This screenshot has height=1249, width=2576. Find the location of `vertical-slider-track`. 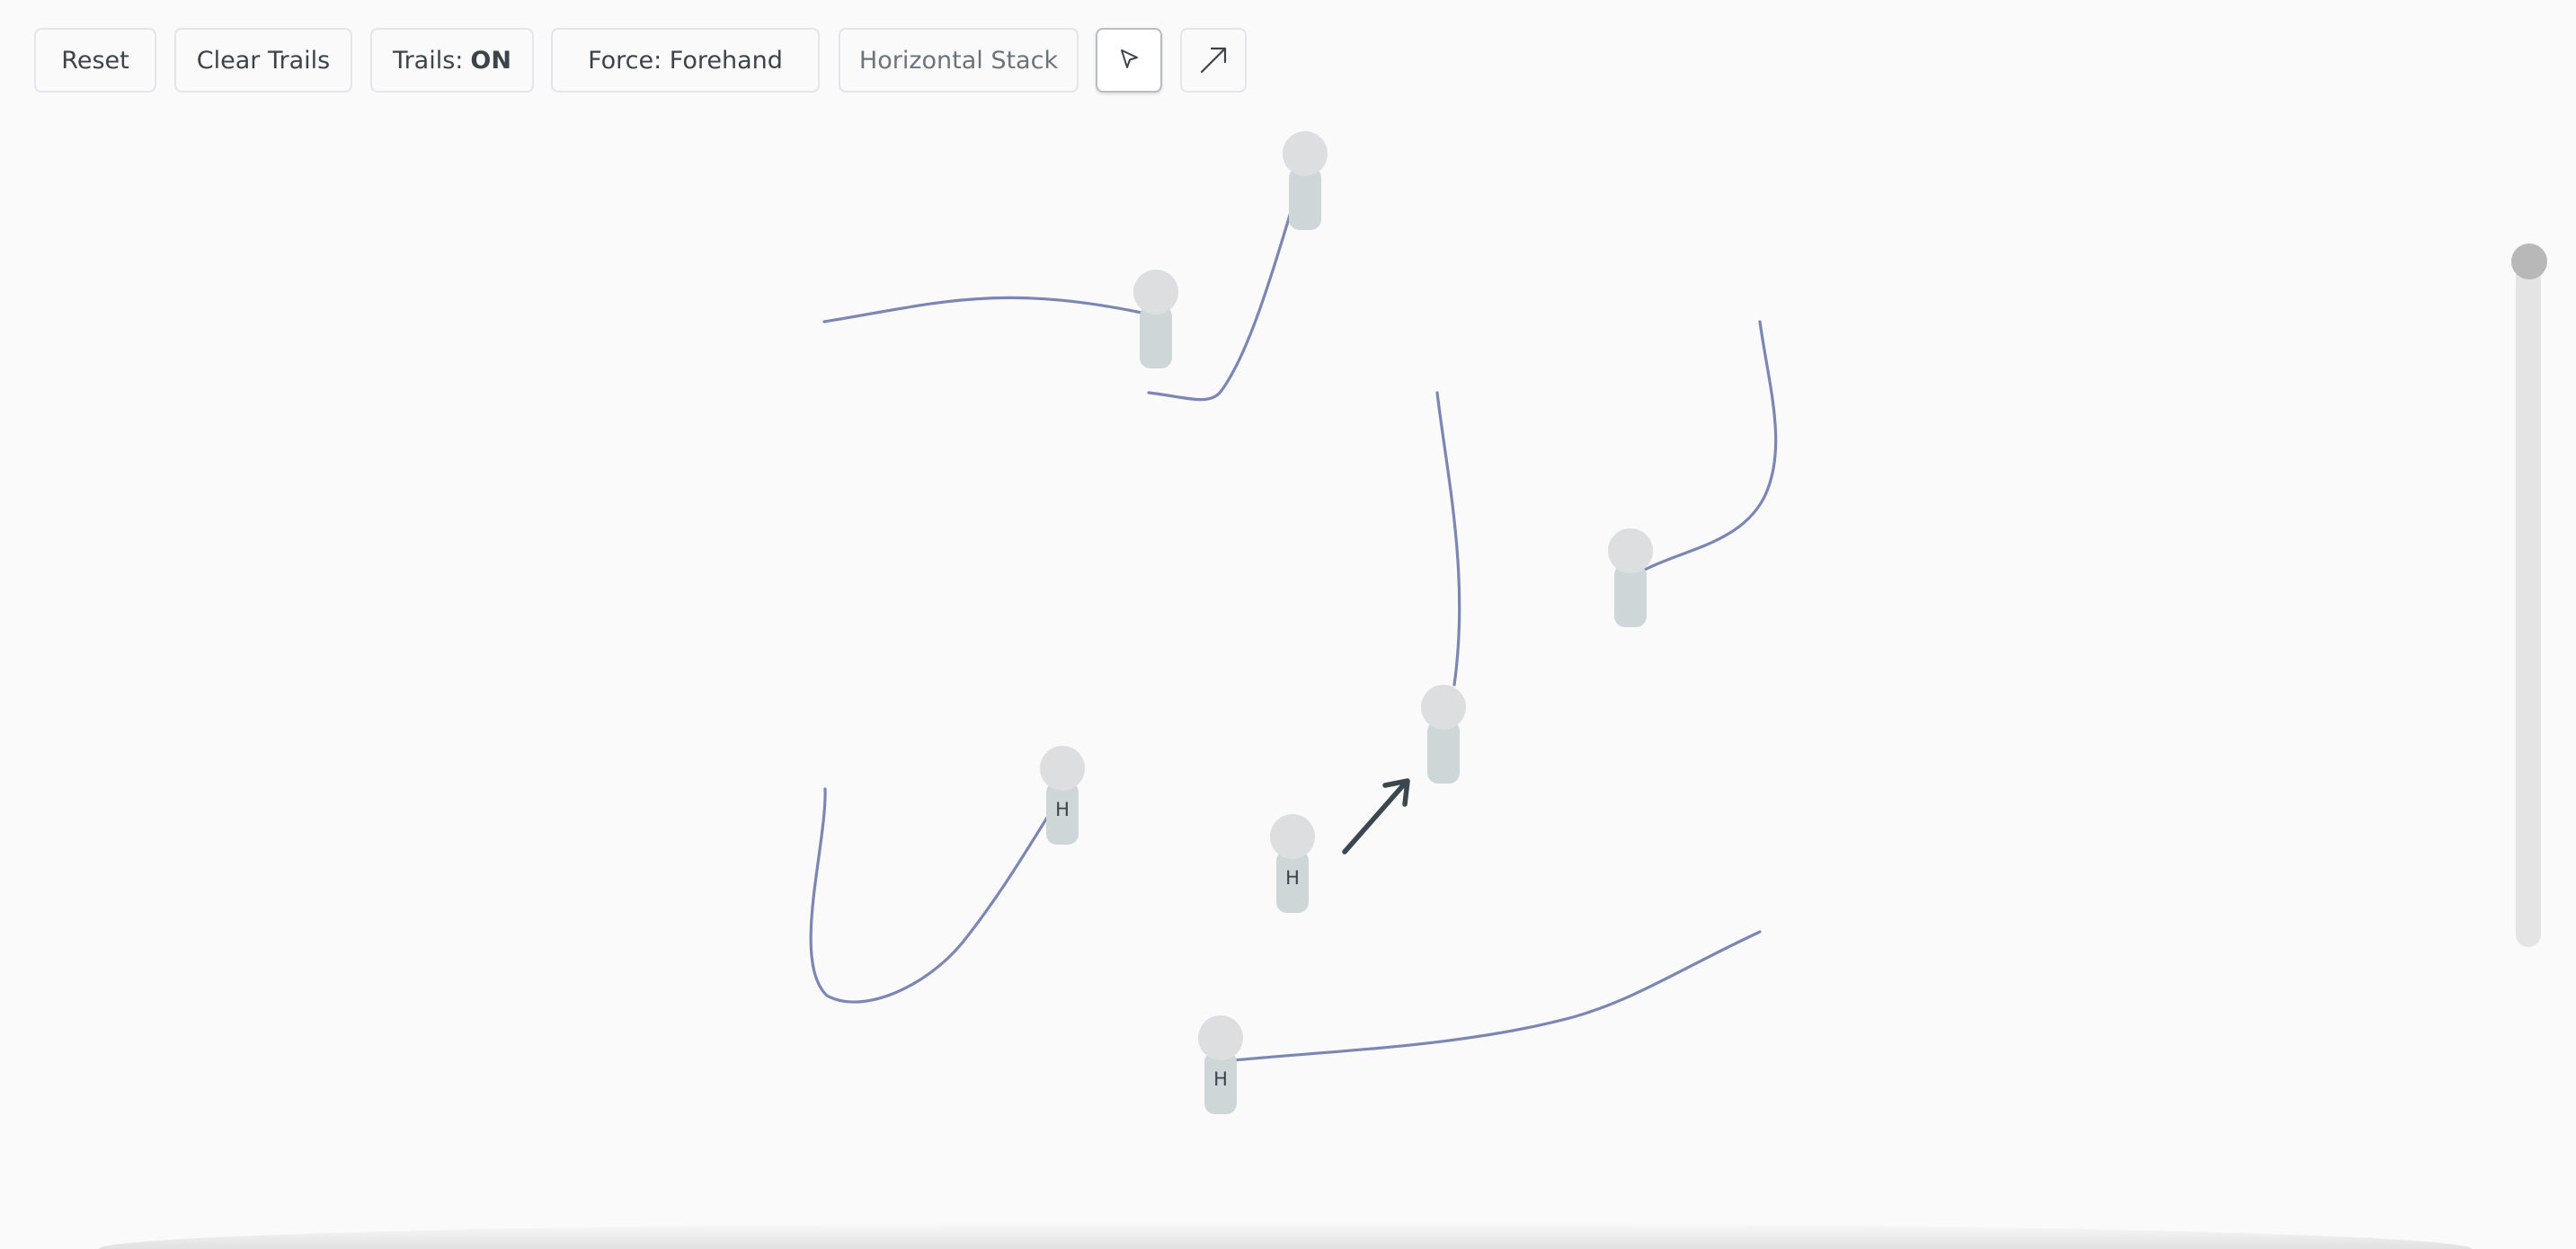

vertical-slider-track is located at coordinates (2528, 600).